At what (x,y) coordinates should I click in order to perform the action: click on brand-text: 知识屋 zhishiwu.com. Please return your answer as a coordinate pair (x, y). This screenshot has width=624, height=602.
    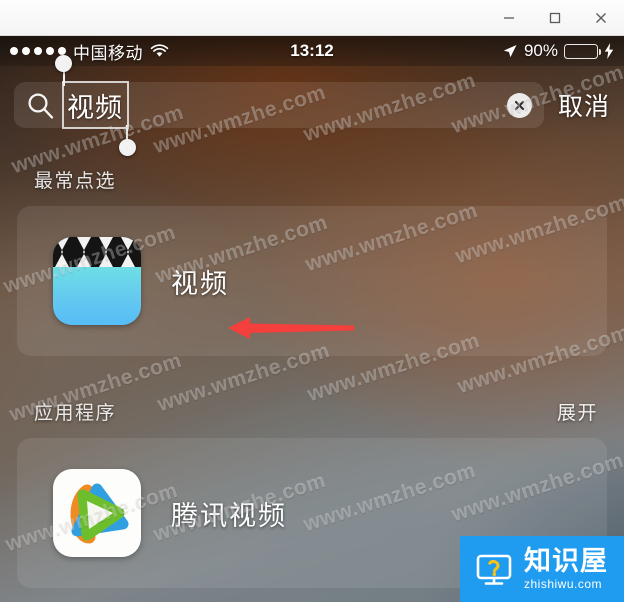
    Looking at the image, I should click on (566, 568).